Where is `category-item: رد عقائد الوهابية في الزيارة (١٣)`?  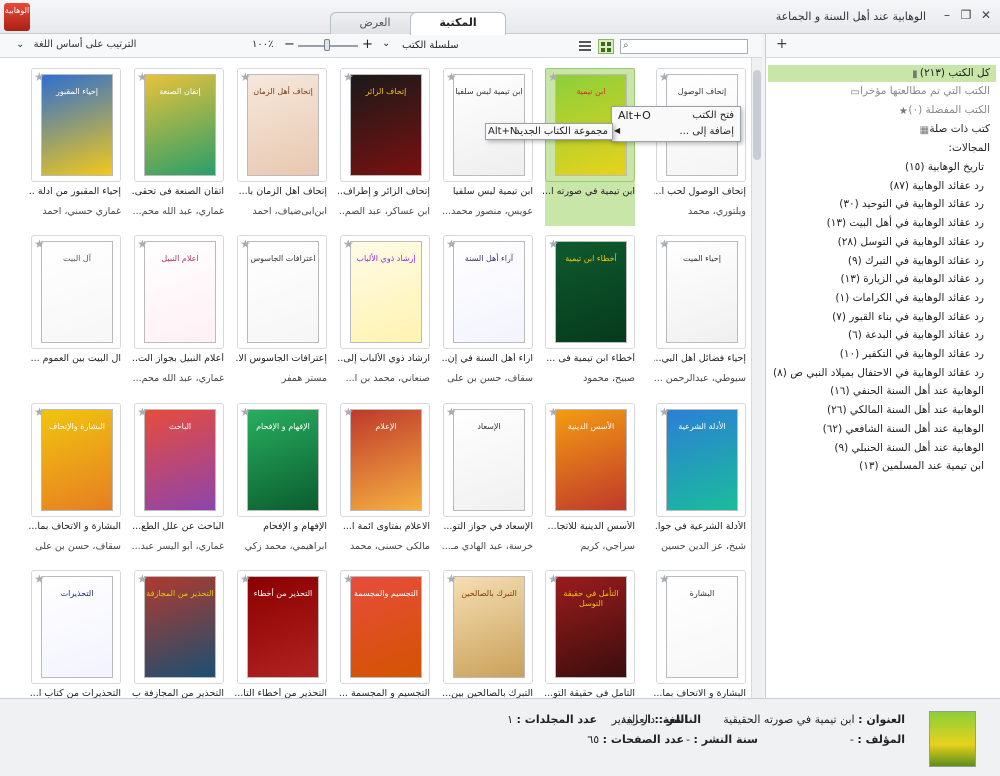
category-item: رد عقائد الوهابية في الزيارة (١٣) is located at coordinates (912, 279).